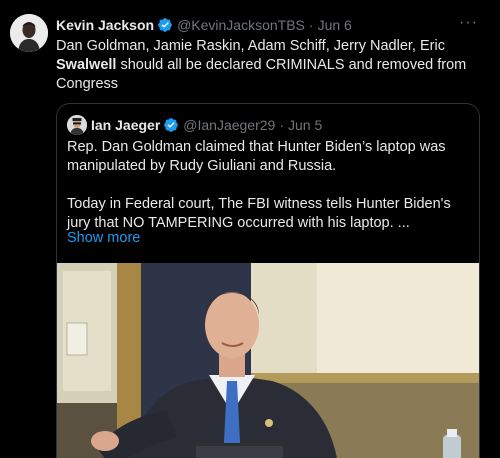 This screenshot has height=458, width=500. I want to click on show-more-link: Show more, so click(103, 238).